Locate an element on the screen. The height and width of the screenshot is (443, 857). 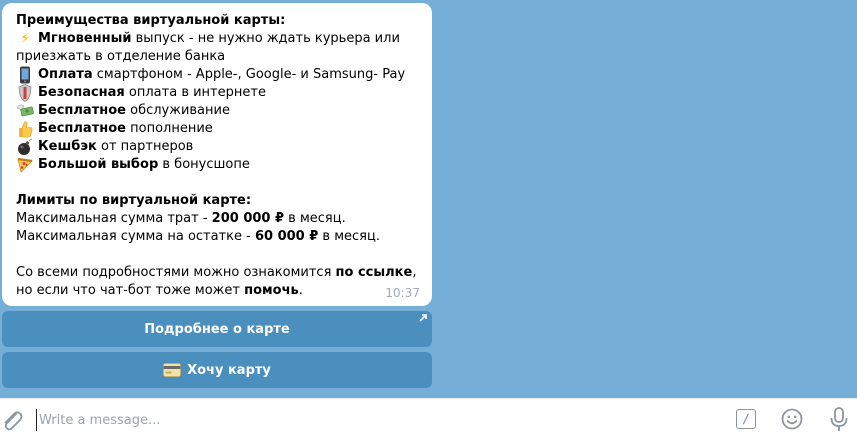
thumbs-up-icon is located at coordinates (25, 129).